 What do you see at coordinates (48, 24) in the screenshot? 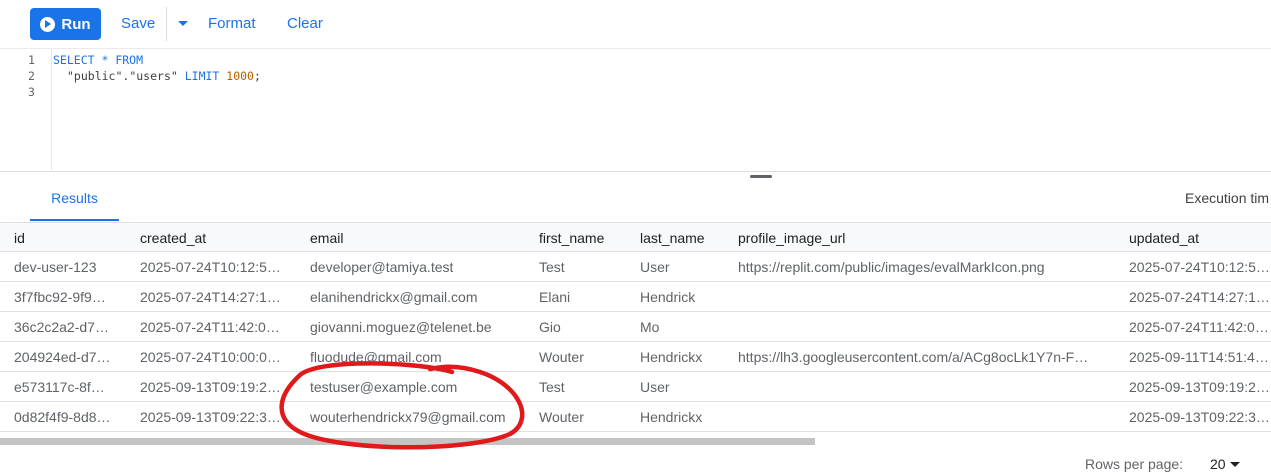
I see `play-icon` at bounding box center [48, 24].